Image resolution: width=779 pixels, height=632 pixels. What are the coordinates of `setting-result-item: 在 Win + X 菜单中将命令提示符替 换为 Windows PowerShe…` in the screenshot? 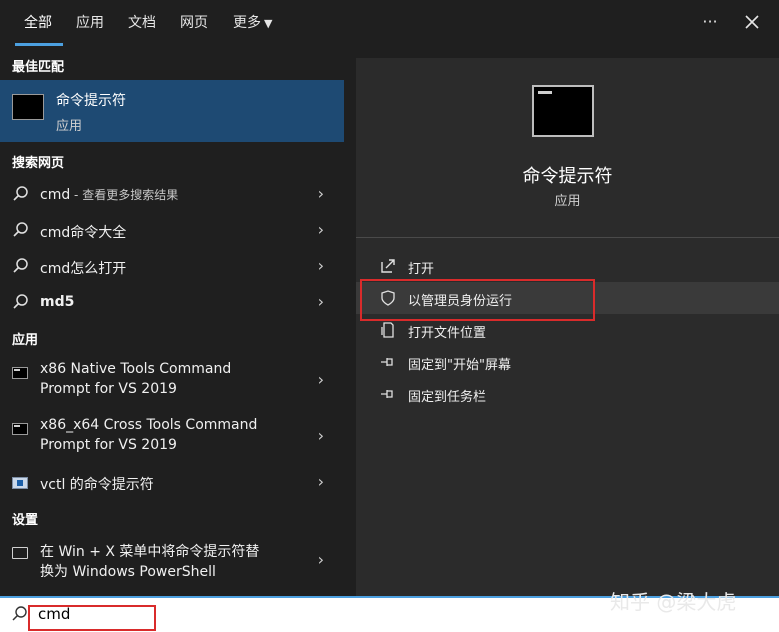 It's located at (172, 562).